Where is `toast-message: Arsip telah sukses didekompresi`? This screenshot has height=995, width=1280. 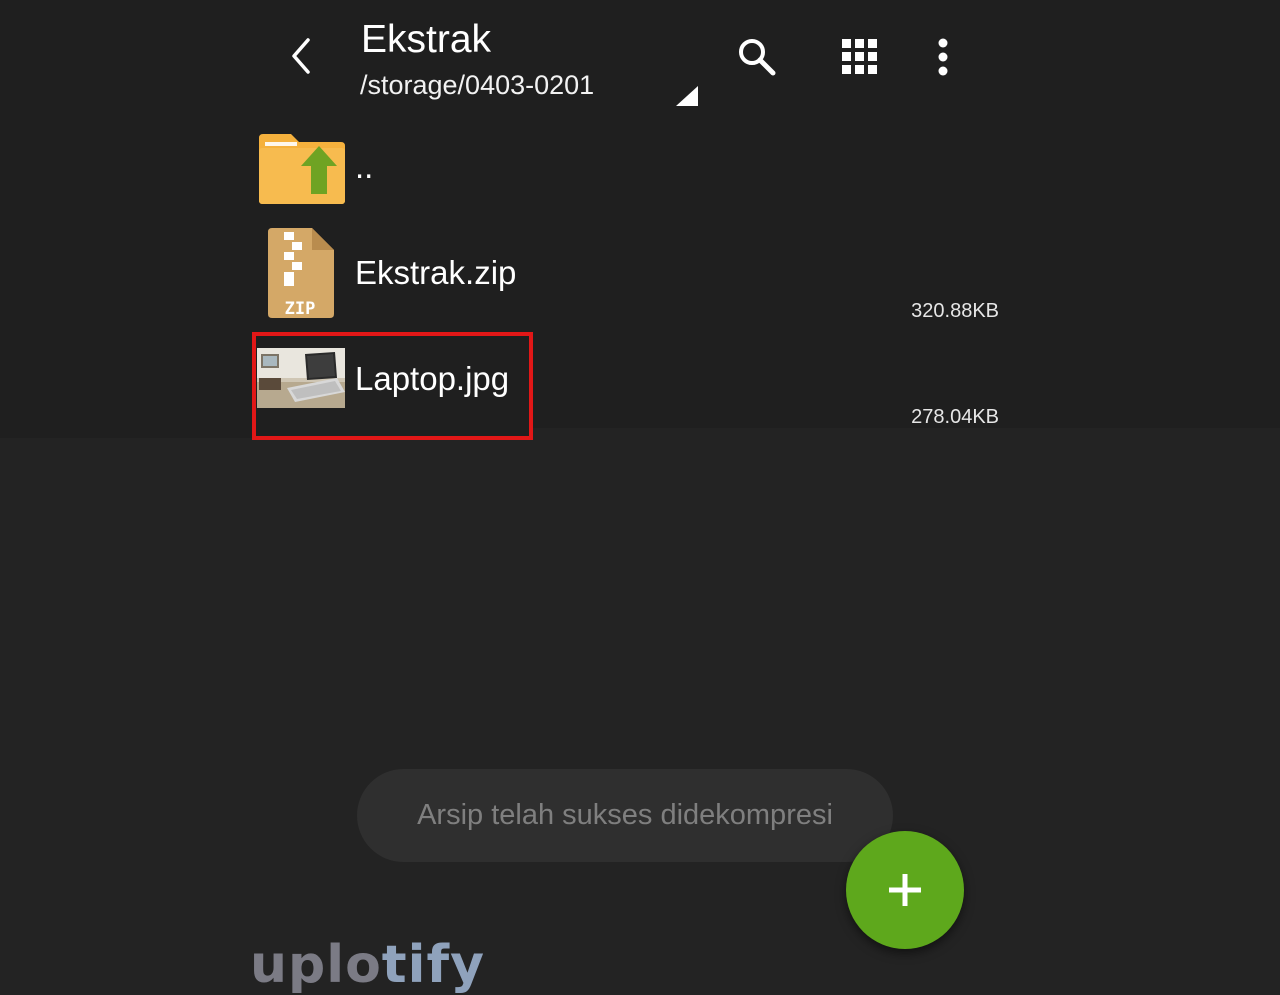
toast-message: Arsip telah sukses didekompresi is located at coordinates (625, 815).